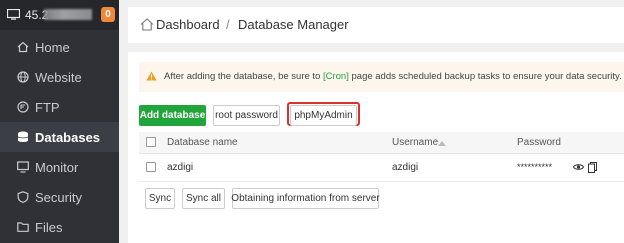 The width and height of the screenshot is (624, 243). I want to click on sidebar-item-label: Website, so click(58, 77).